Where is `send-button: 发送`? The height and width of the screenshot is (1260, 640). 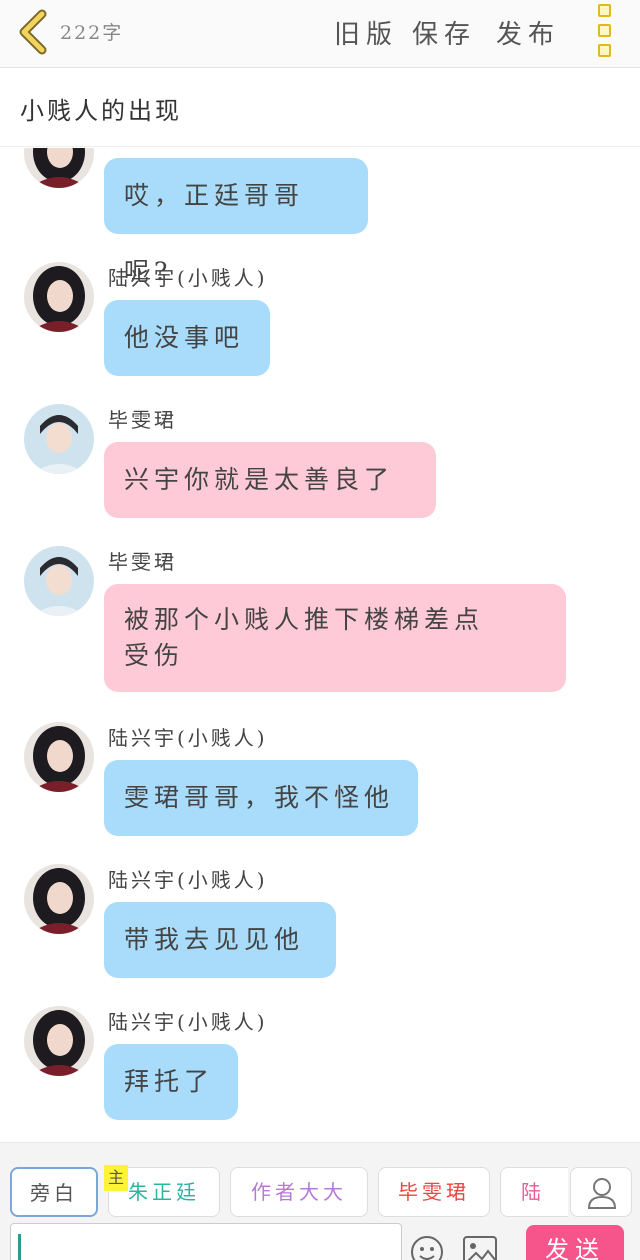
send-button: 发送 is located at coordinates (575, 1242).